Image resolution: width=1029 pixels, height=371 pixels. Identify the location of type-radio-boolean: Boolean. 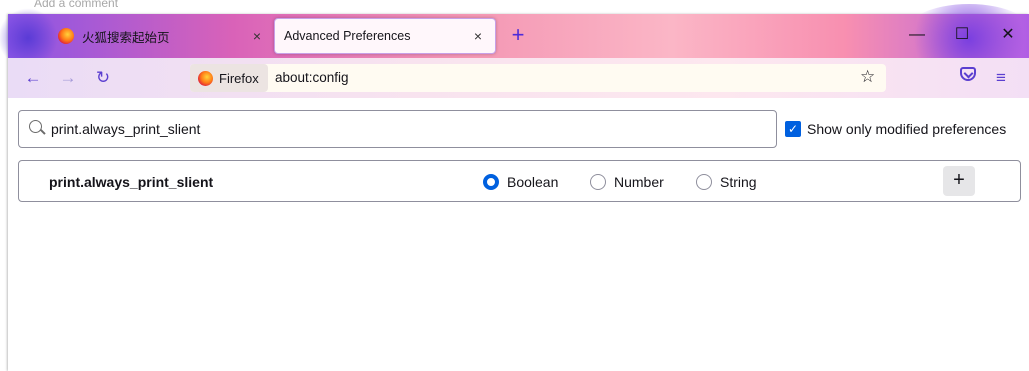
(520, 182).